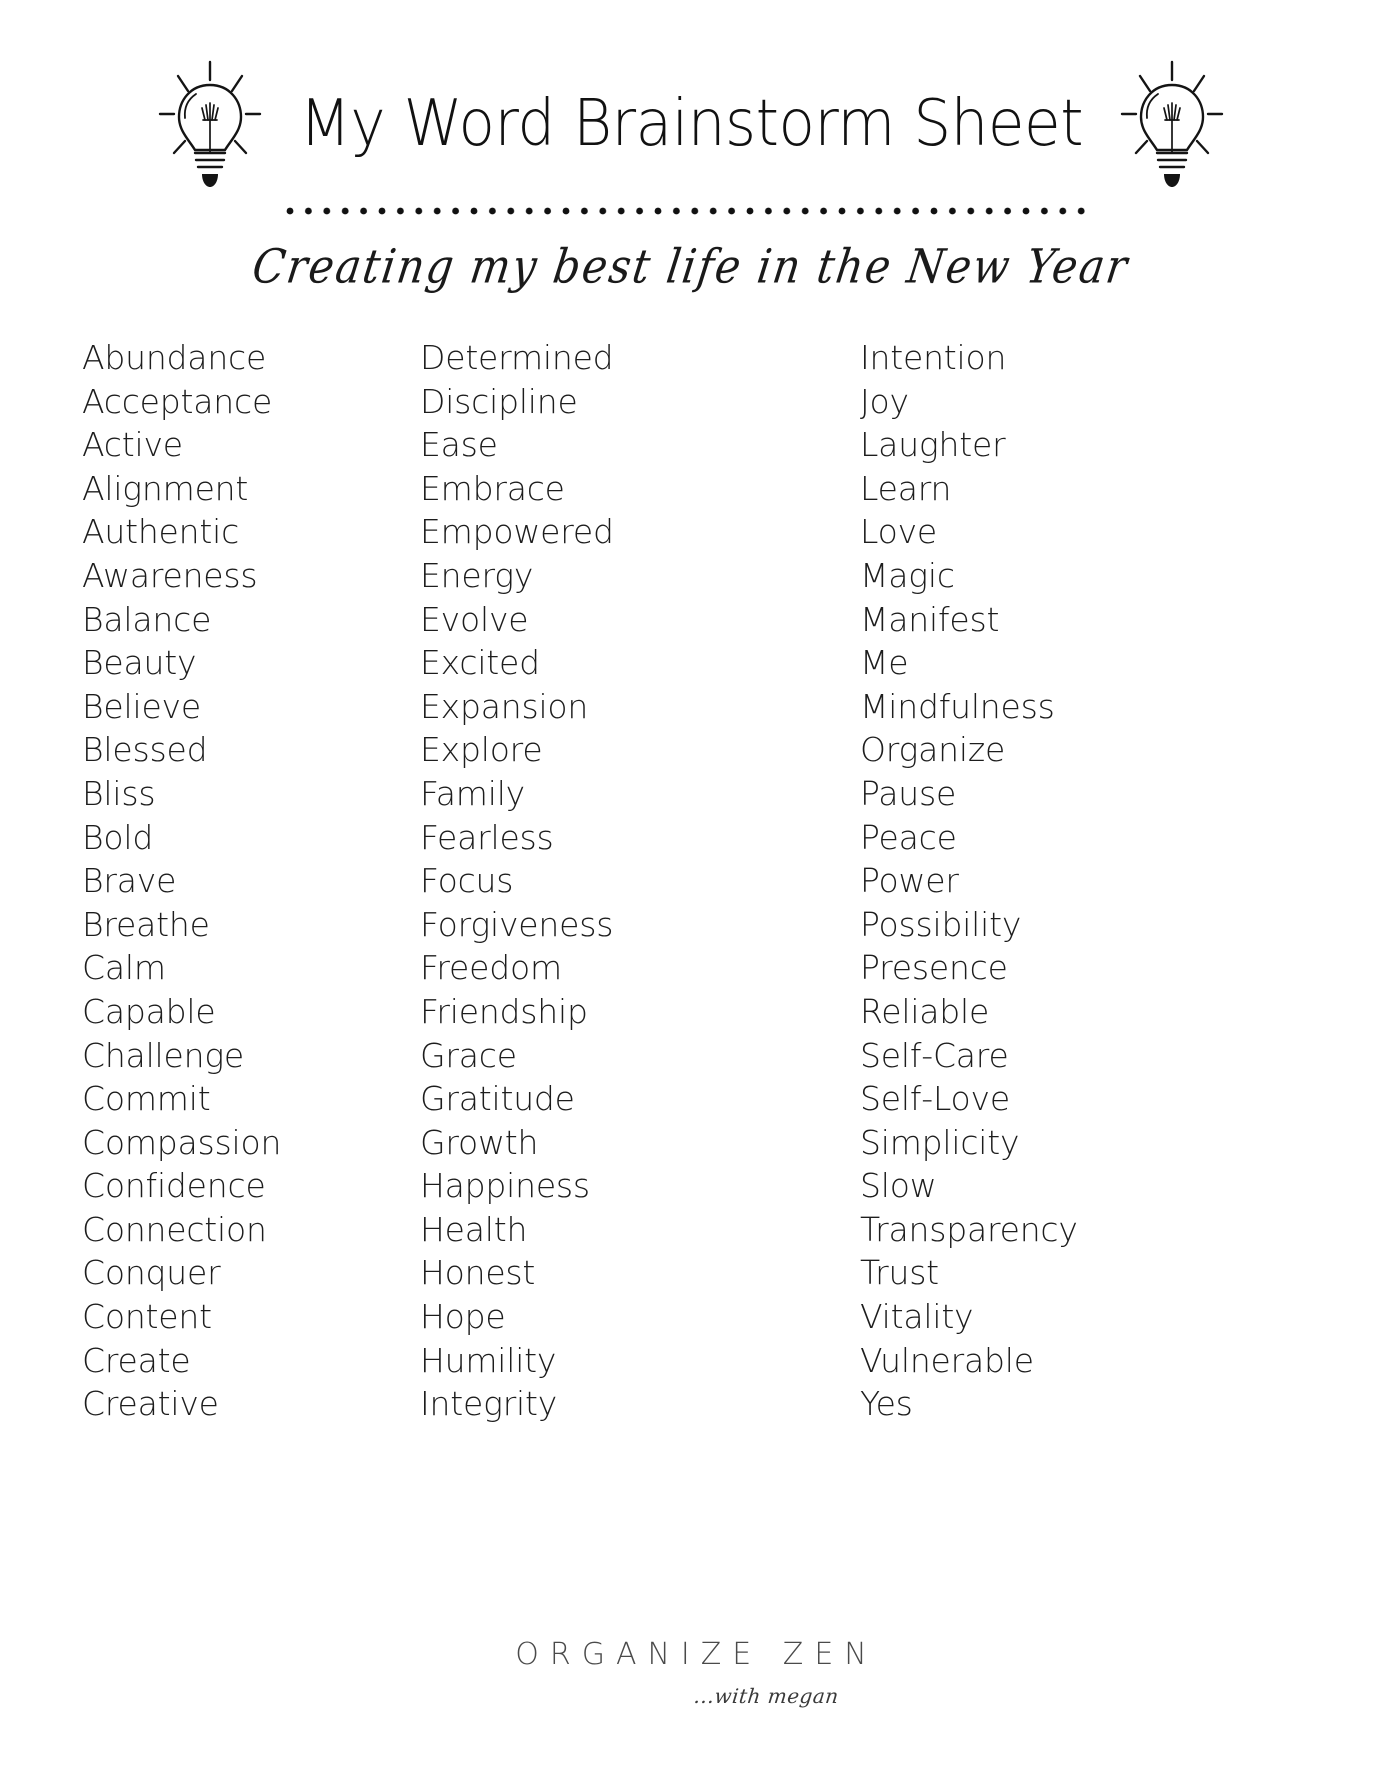  I want to click on word-item: Self-Care, so click(1070, 1056).